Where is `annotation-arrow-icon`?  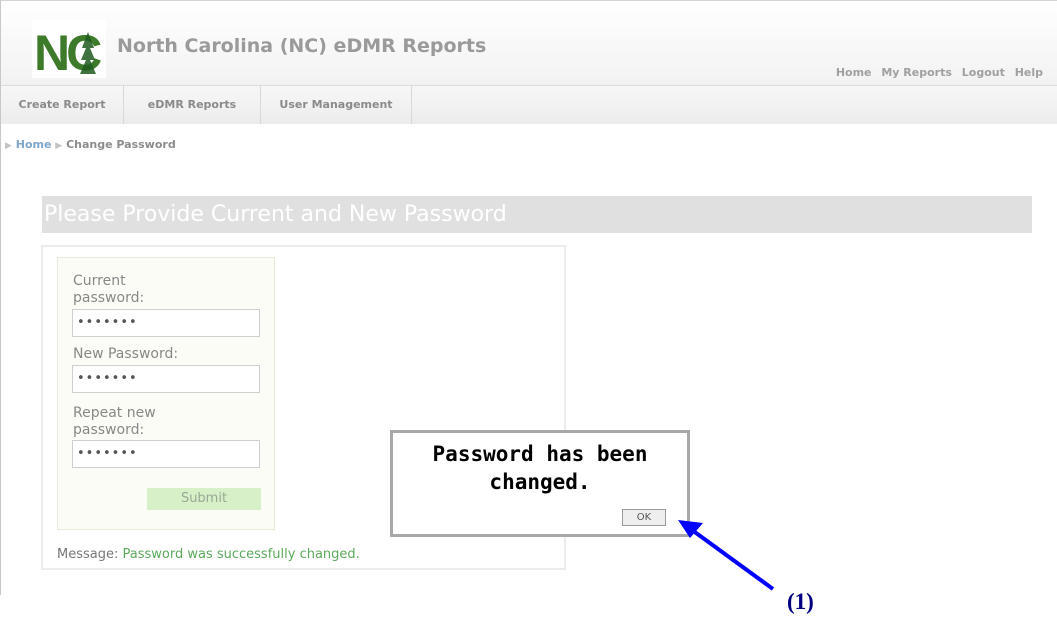
annotation-arrow-icon is located at coordinates (726, 555).